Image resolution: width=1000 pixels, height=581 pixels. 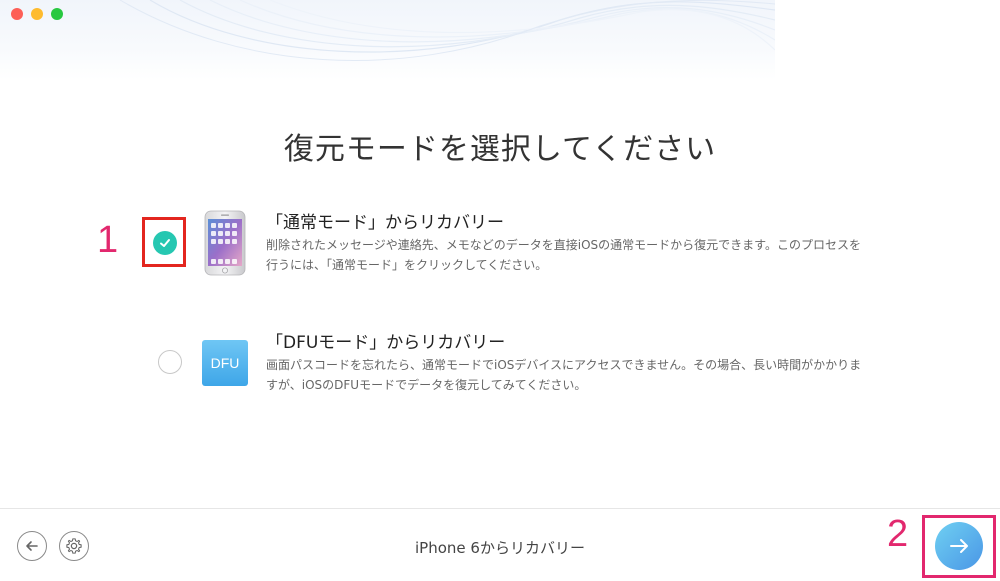 I want to click on minimize-window-button, so click(x=37, y=14).